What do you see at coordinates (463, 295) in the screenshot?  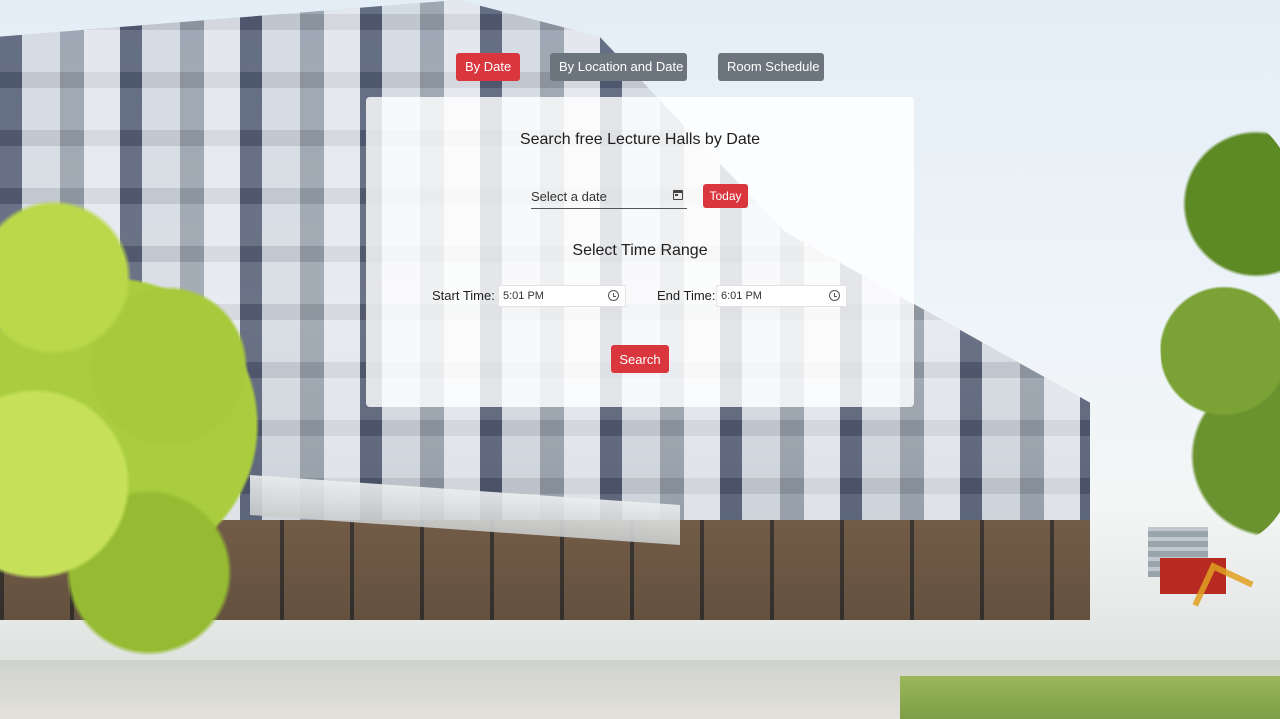 I see `start-time-label: Start Time:` at bounding box center [463, 295].